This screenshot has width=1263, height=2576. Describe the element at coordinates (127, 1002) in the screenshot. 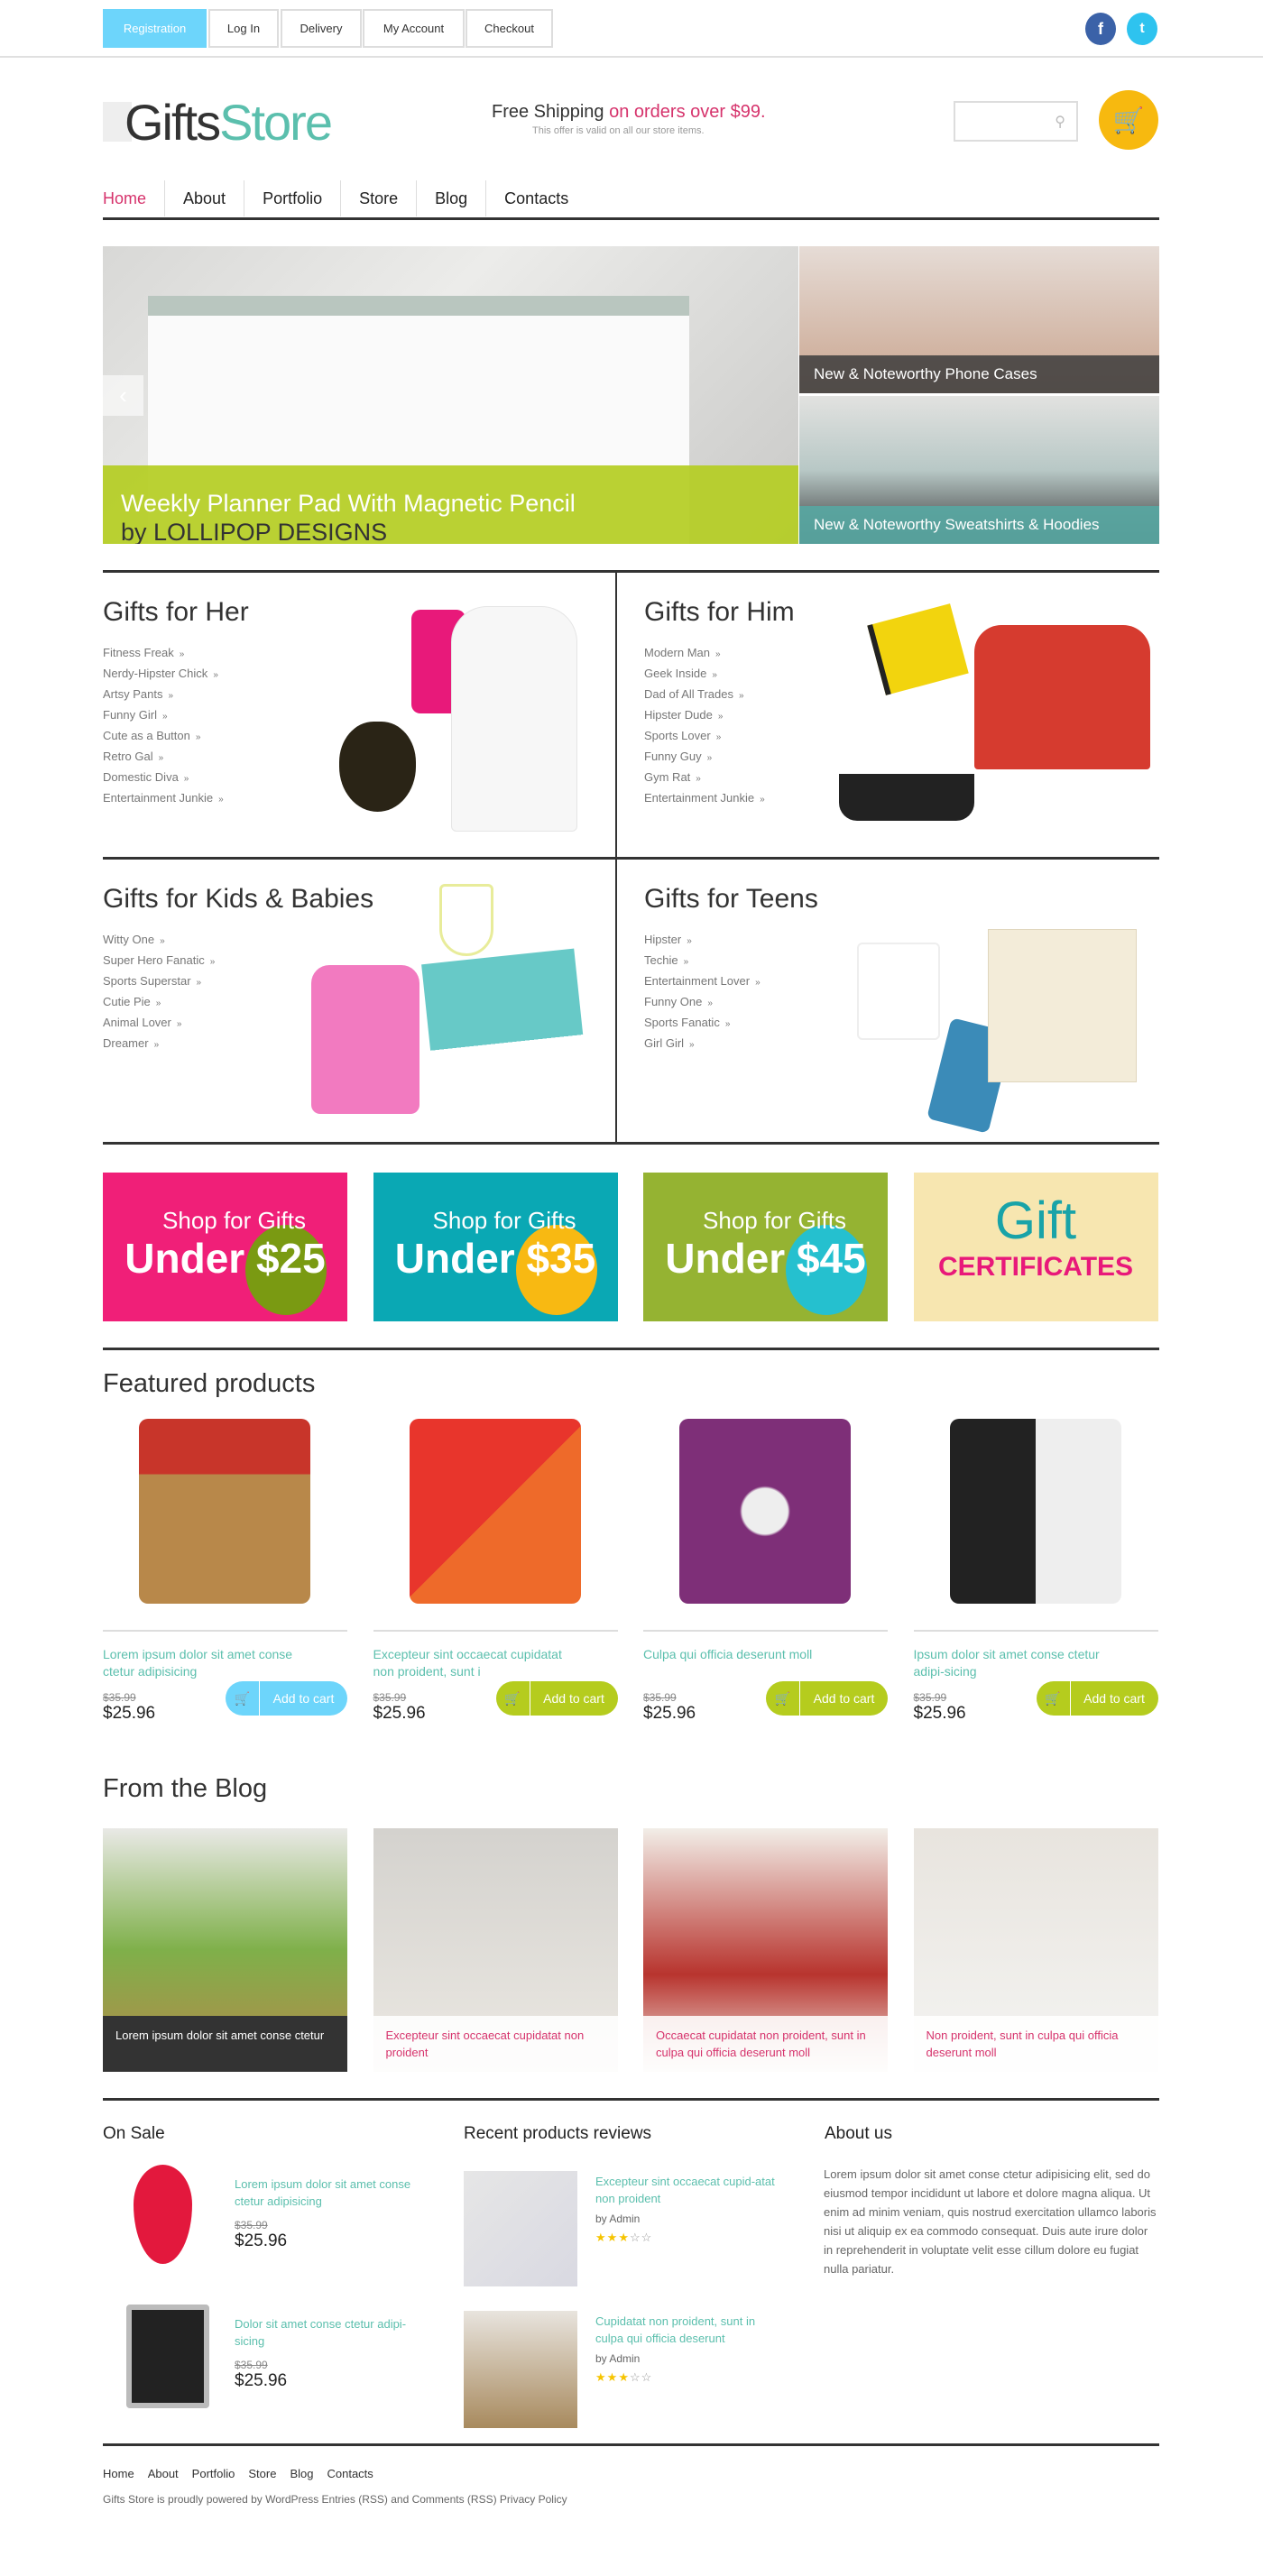

I see `category-link-label: Cutie Pie` at that location.